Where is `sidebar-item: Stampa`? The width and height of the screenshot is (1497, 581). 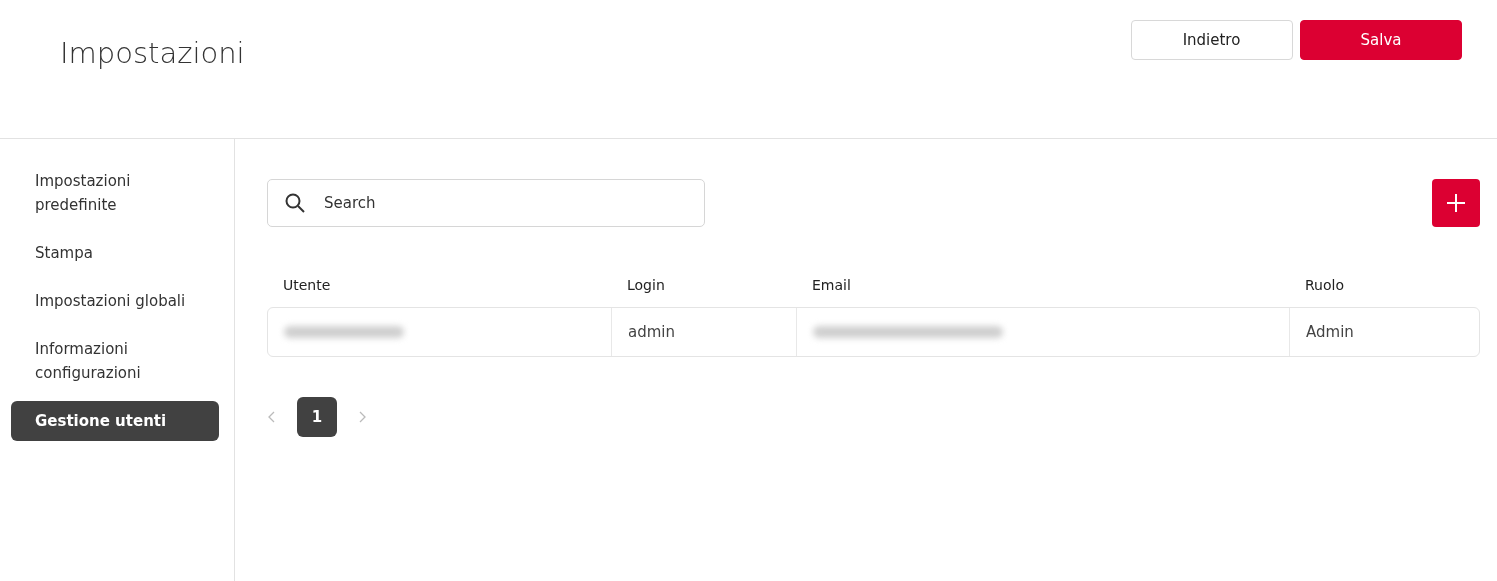
sidebar-item: Stampa is located at coordinates (115, 253).